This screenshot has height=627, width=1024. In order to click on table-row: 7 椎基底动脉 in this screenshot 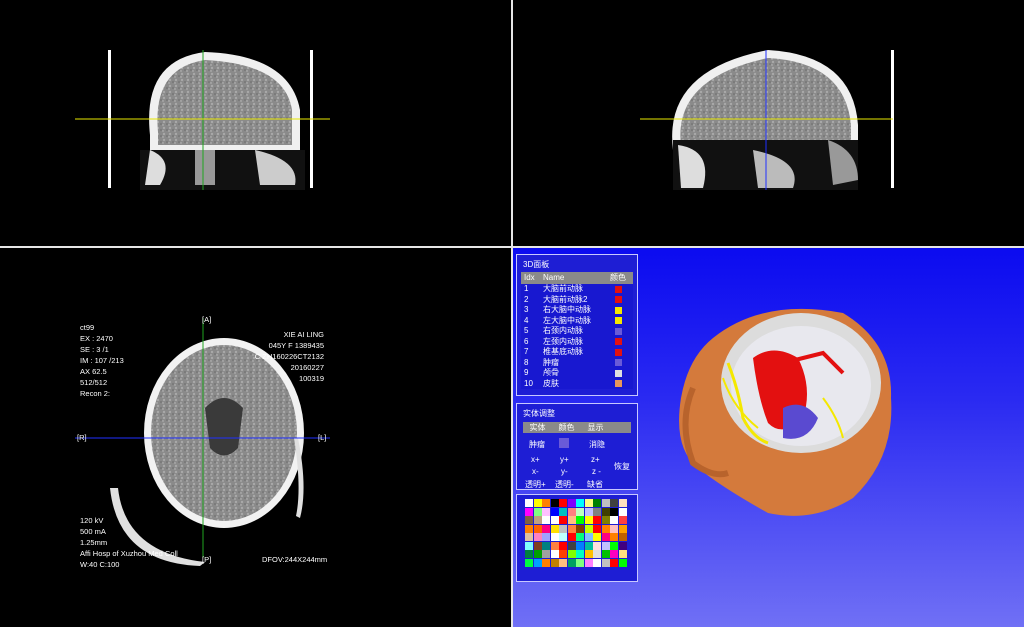, I will do `click(577, 352)`.